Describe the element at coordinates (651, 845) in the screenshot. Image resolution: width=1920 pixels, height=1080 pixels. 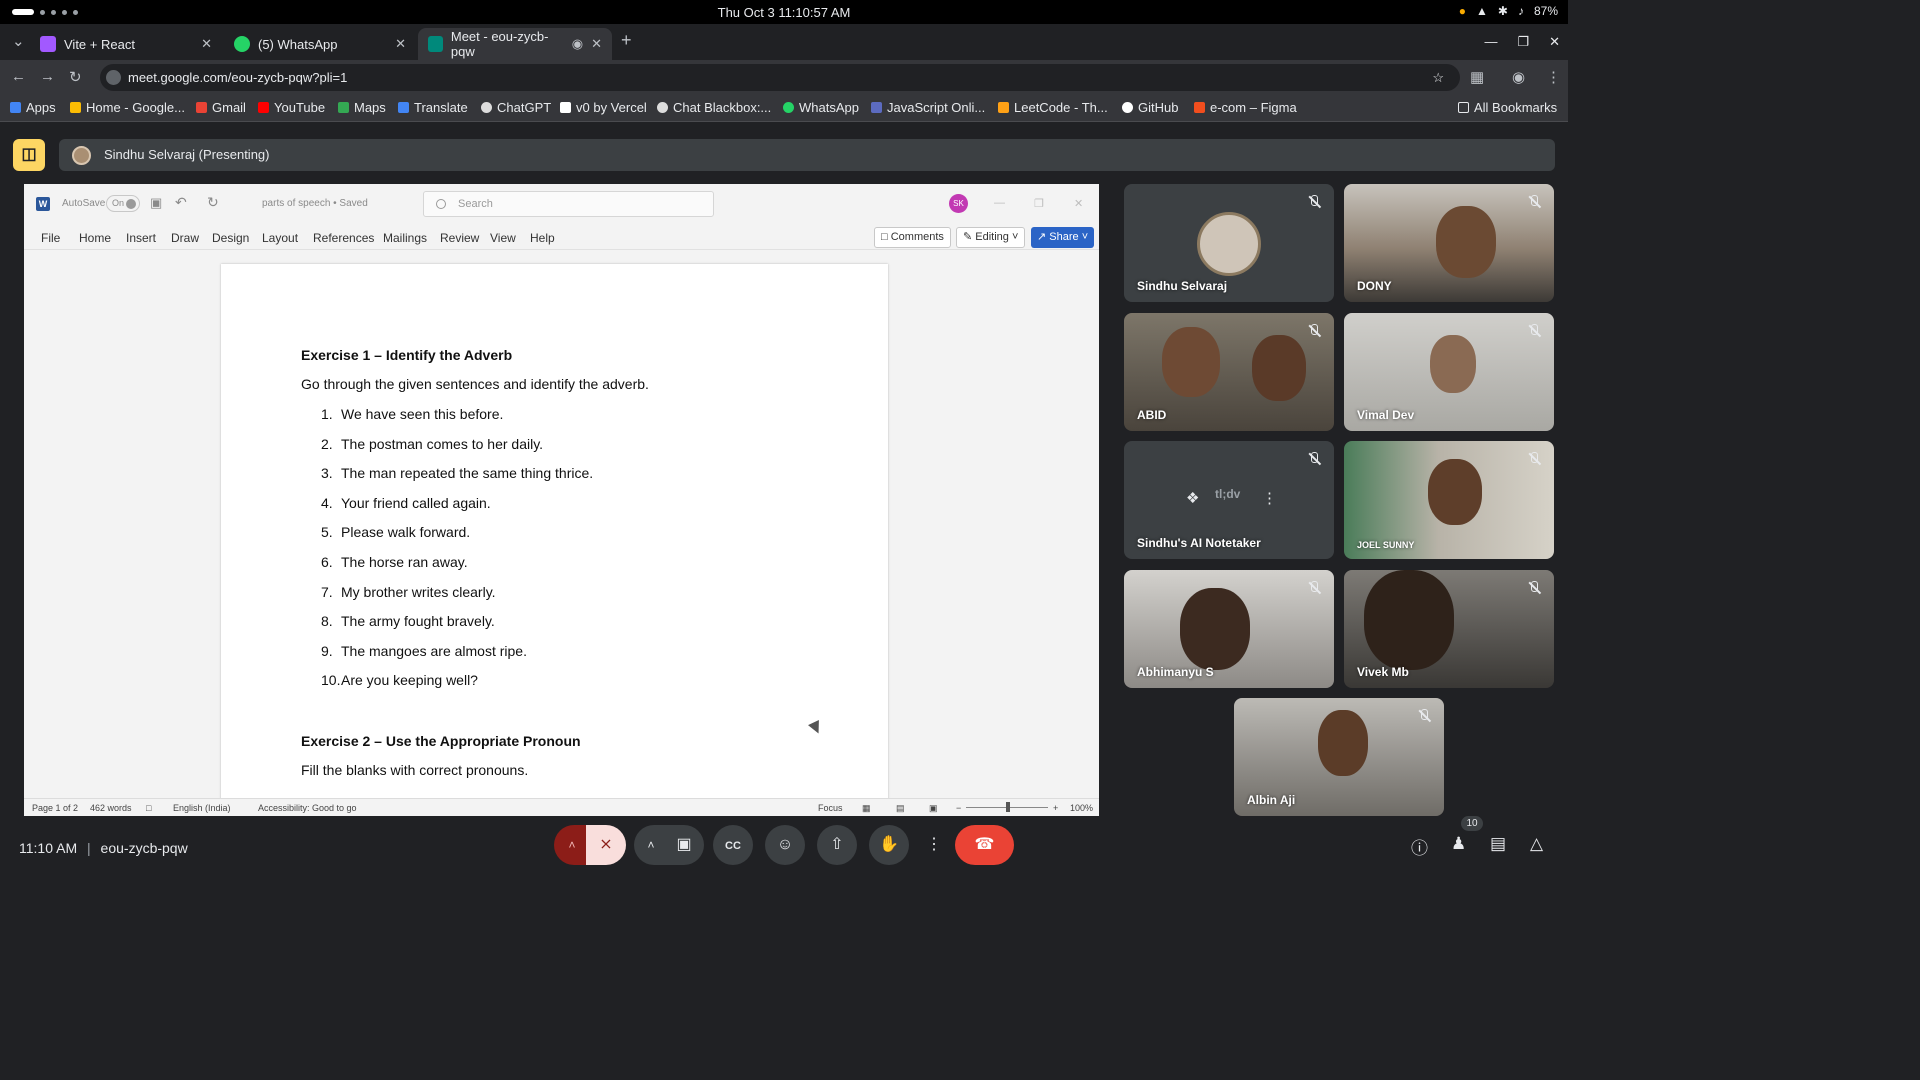
I see `camera-options-button: ˄` at that location.